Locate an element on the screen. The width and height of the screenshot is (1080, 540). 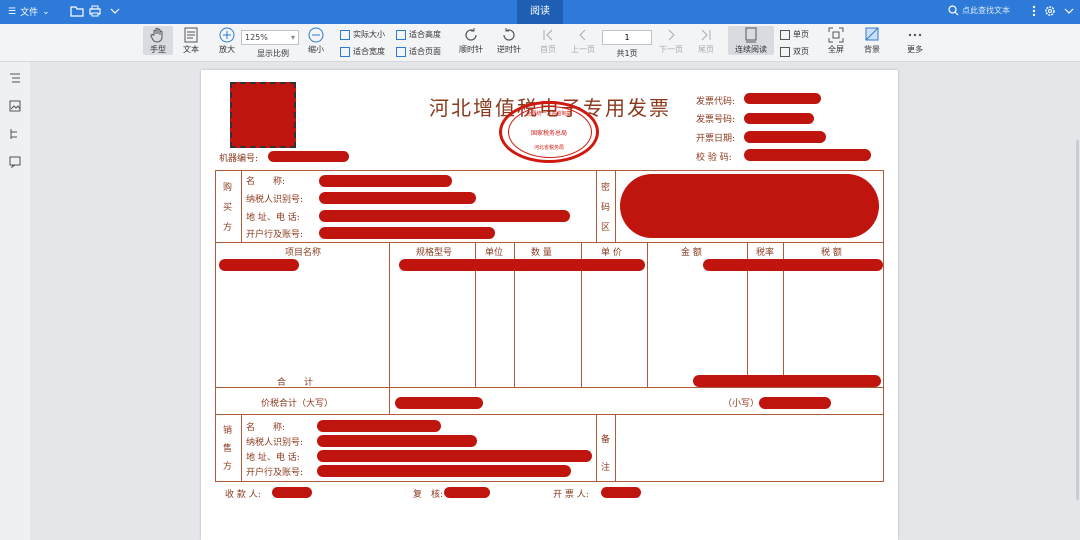
fit-height-label: 适合高度 is located at coordinates (425, 34).